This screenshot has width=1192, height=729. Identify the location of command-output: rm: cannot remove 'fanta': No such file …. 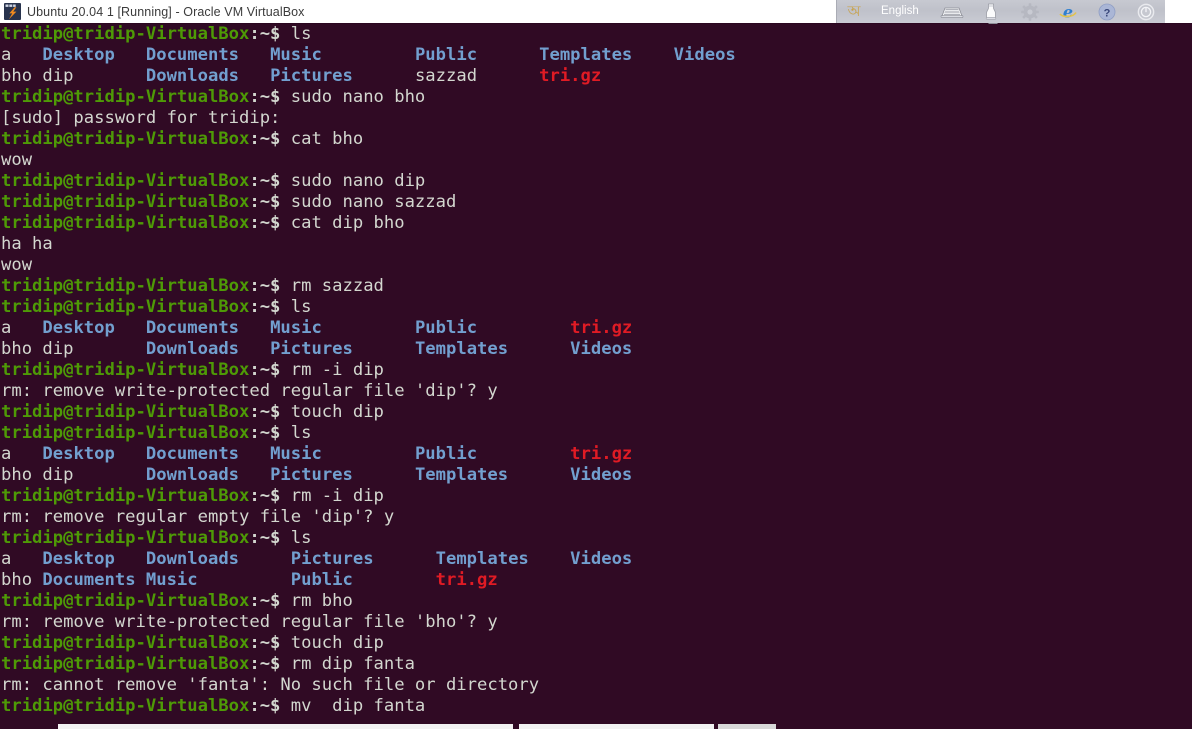
(270, 685).